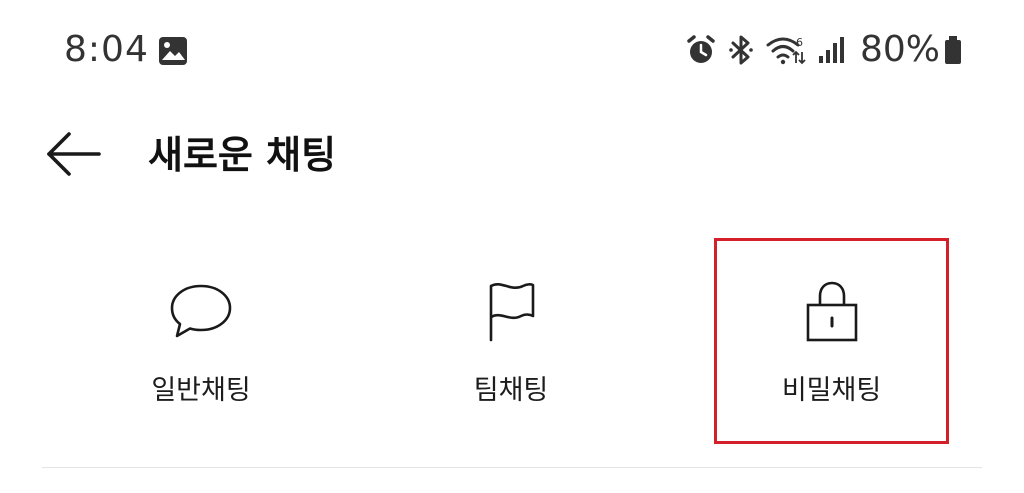 This screenshot has height=493, width=1024. What do you see at coordinates (242, 155) in the screenshot?
I see `page-title: 새로운 채팅` at bounding box center [242, 155].